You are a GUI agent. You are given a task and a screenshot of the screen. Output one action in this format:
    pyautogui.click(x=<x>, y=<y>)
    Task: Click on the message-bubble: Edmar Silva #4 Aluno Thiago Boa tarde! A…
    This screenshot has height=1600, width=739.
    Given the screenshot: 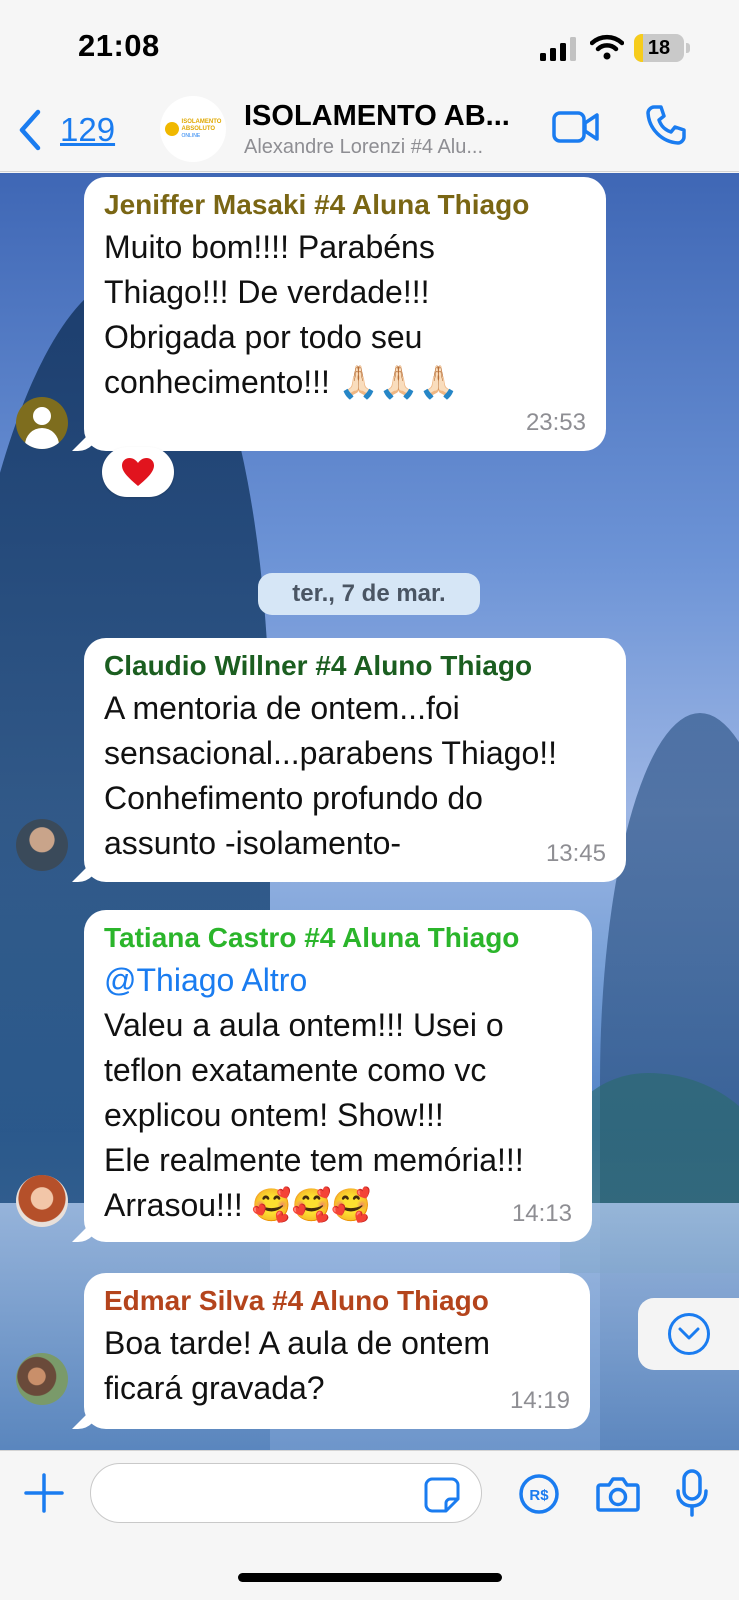 What is the action you would take?
    pyautogui.click(x=337, y=1351)
    